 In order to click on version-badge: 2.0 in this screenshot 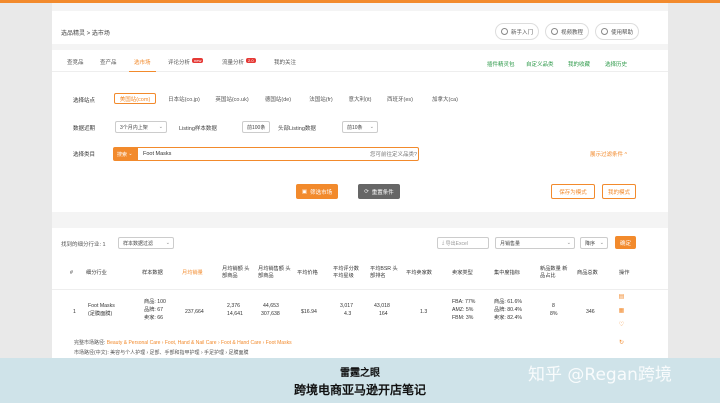, I will do `click(251, 60)`.